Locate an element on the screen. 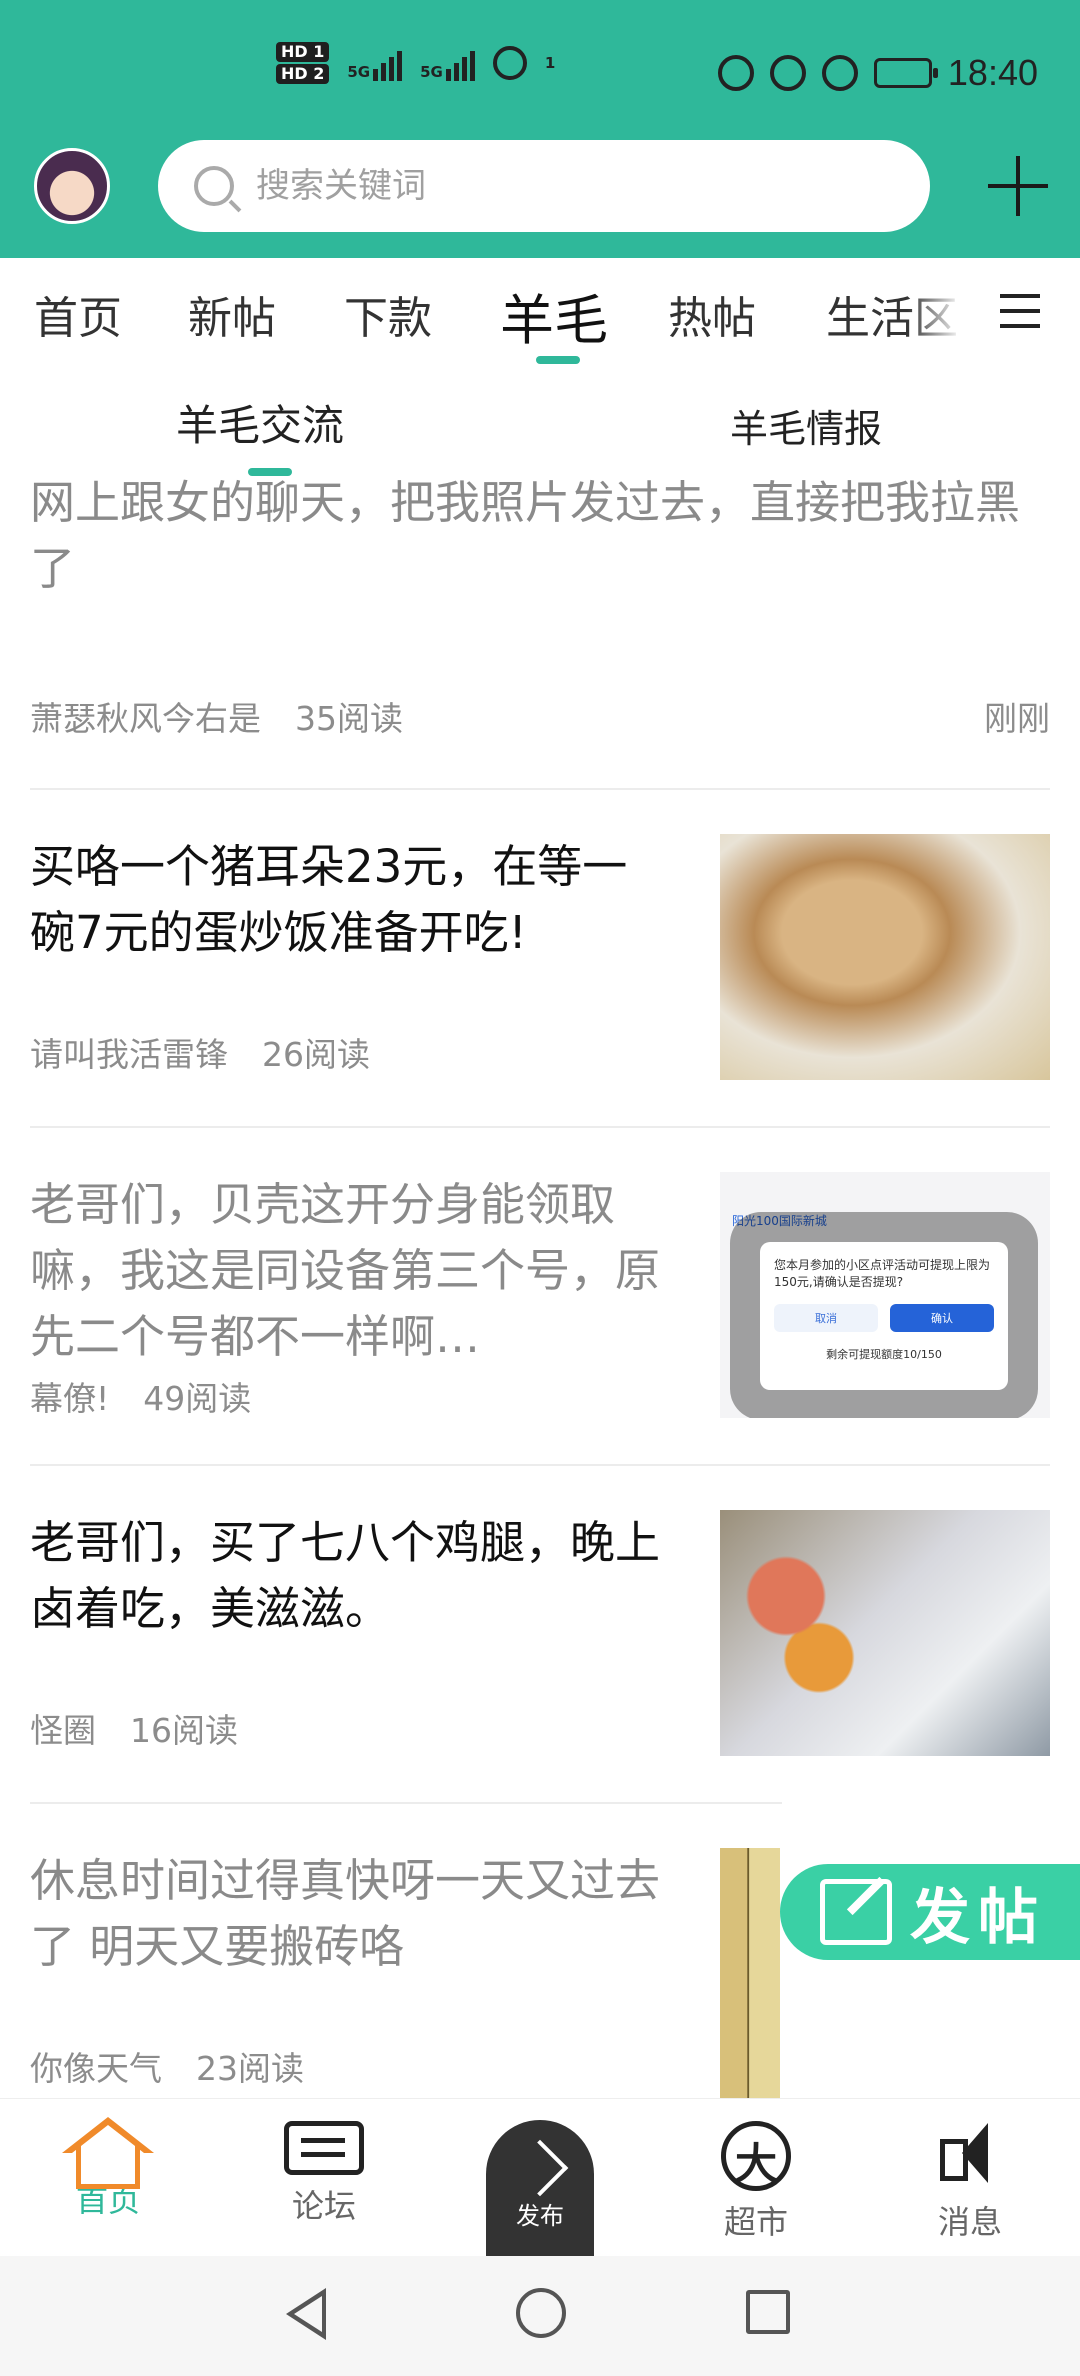 The width and height of the screenshot is (1080, 2376). chat-icon is located at coordinates (324, 2148).